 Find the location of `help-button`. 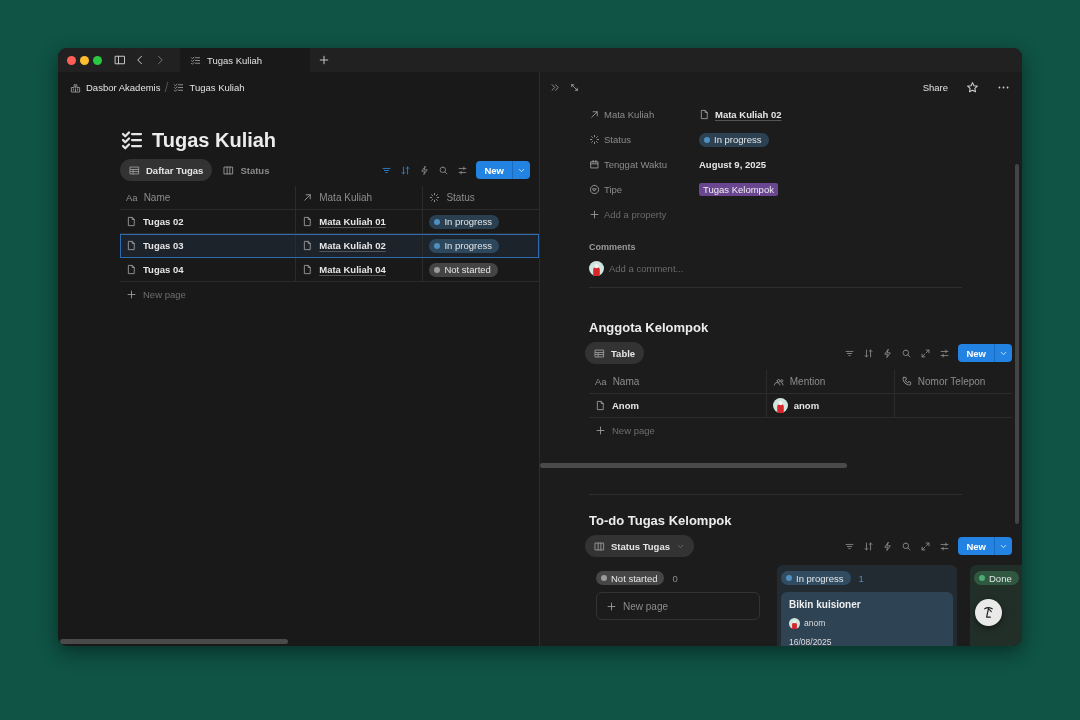

help-button is located at coordinates (988, 612).